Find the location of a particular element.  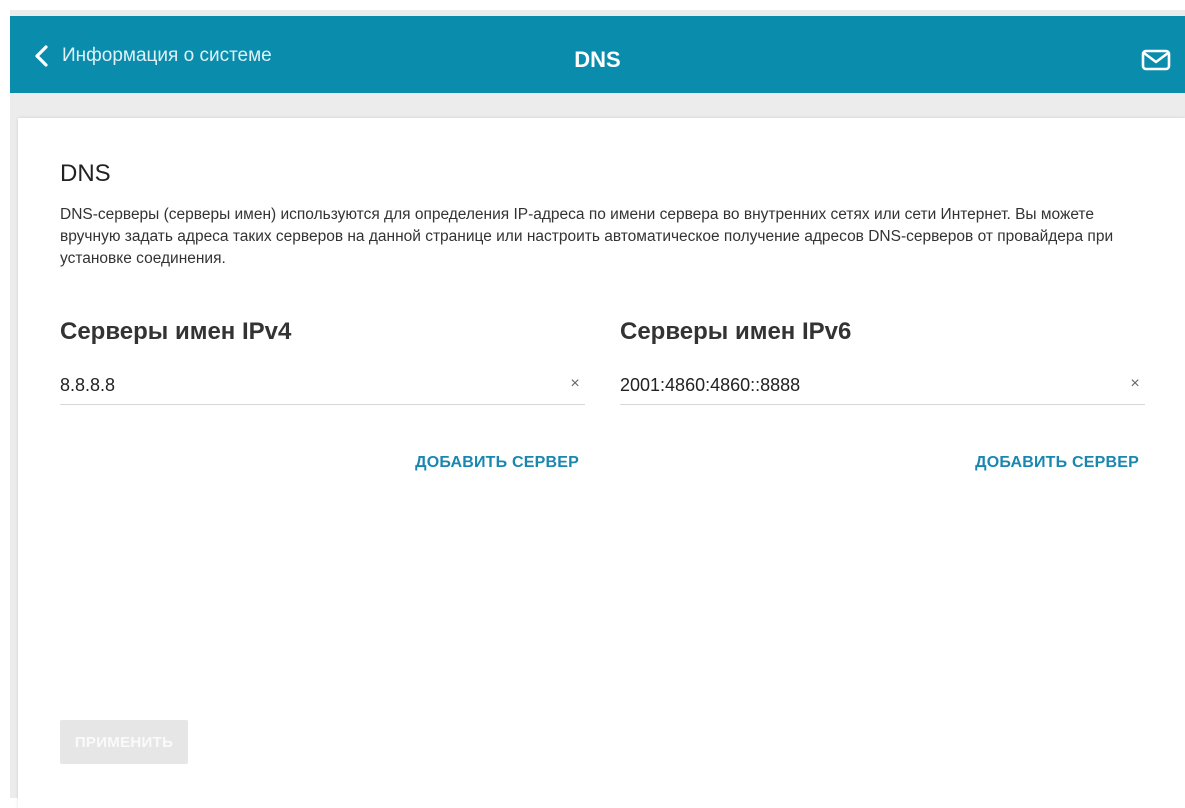

ipv6-server-field: × is located at coordinates (882, 387).